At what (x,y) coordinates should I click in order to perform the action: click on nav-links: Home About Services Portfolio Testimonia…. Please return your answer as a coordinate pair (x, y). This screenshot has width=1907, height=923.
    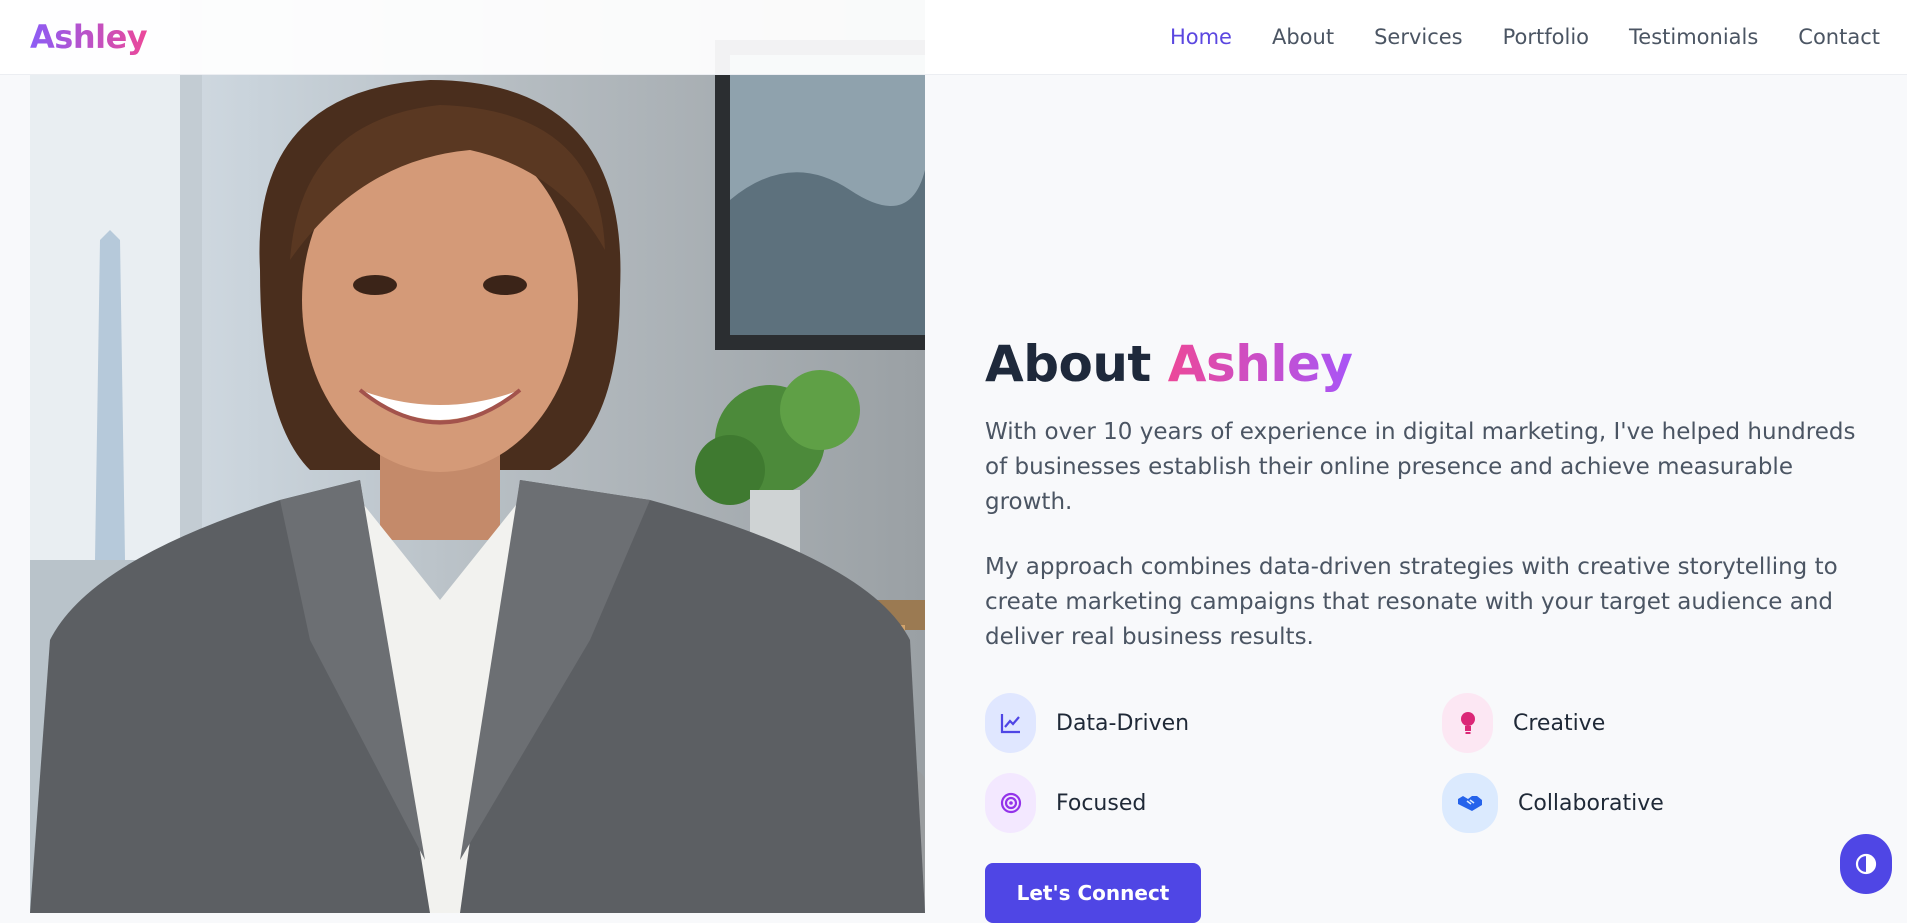
    Looking at the image, I should click on (1525, 37).